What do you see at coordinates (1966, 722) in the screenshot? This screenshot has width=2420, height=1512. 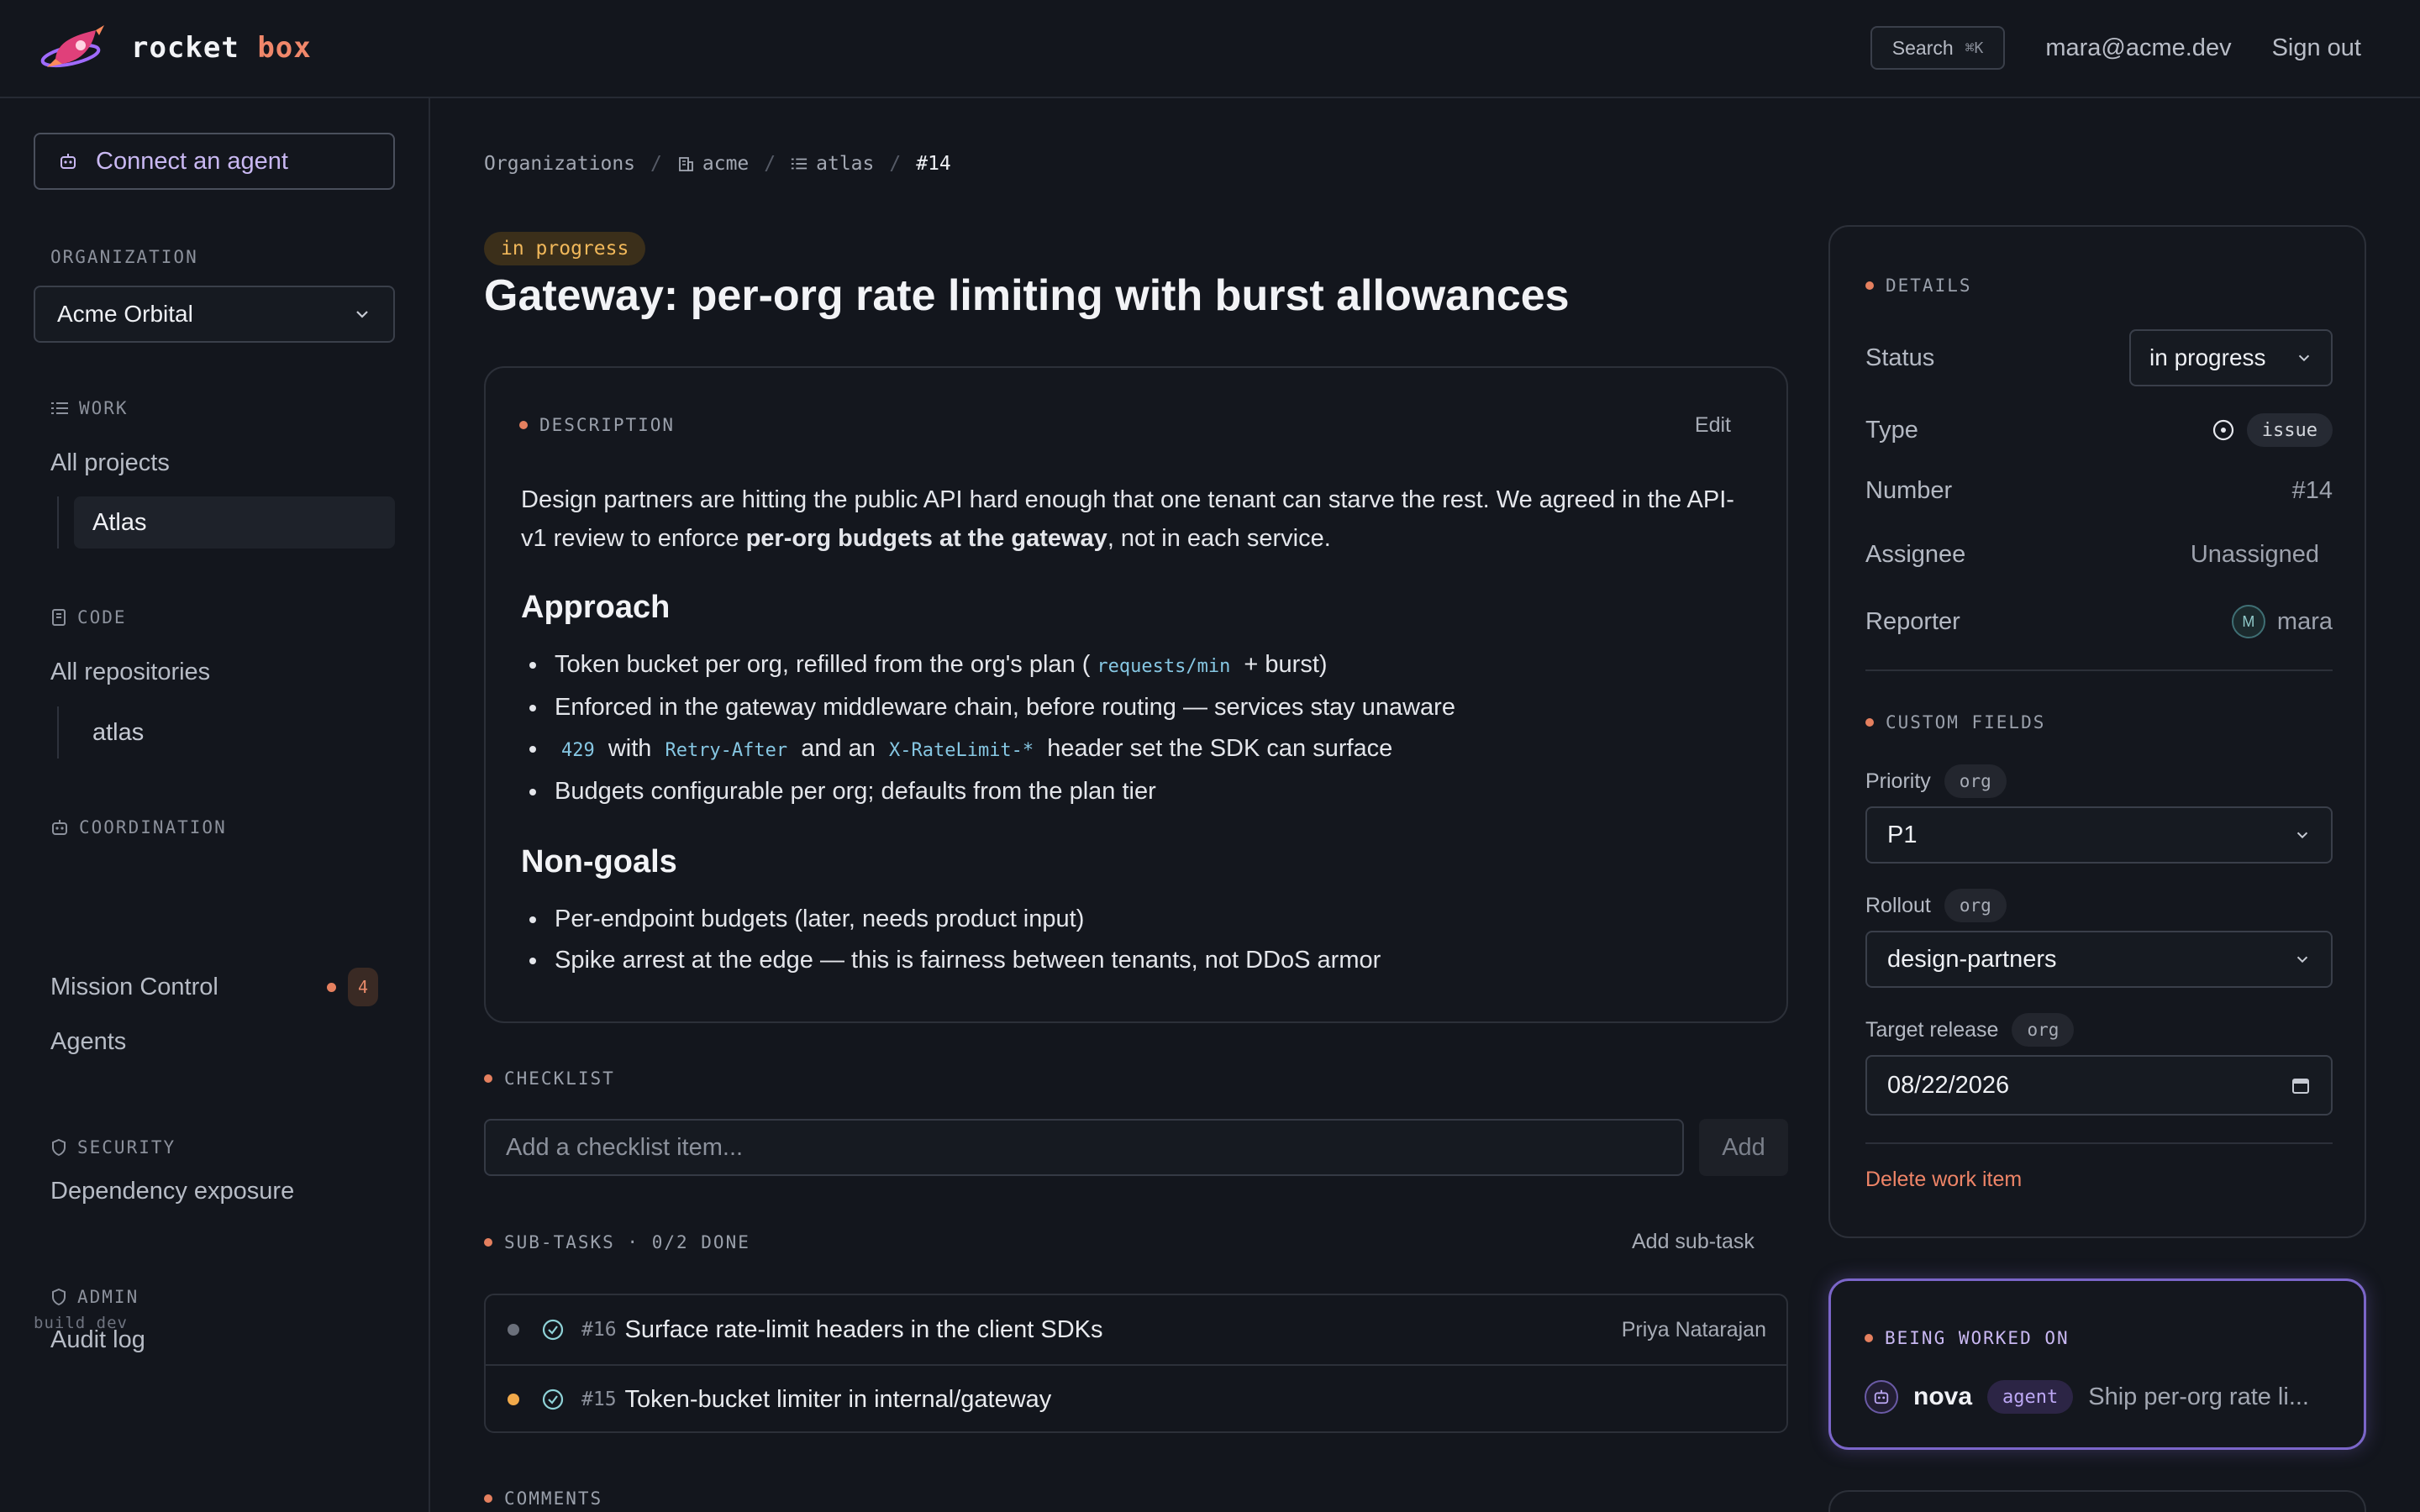 I see `custom-fields-label-text: CUSTOM FIELDS` at bounding box center [1966, 722].